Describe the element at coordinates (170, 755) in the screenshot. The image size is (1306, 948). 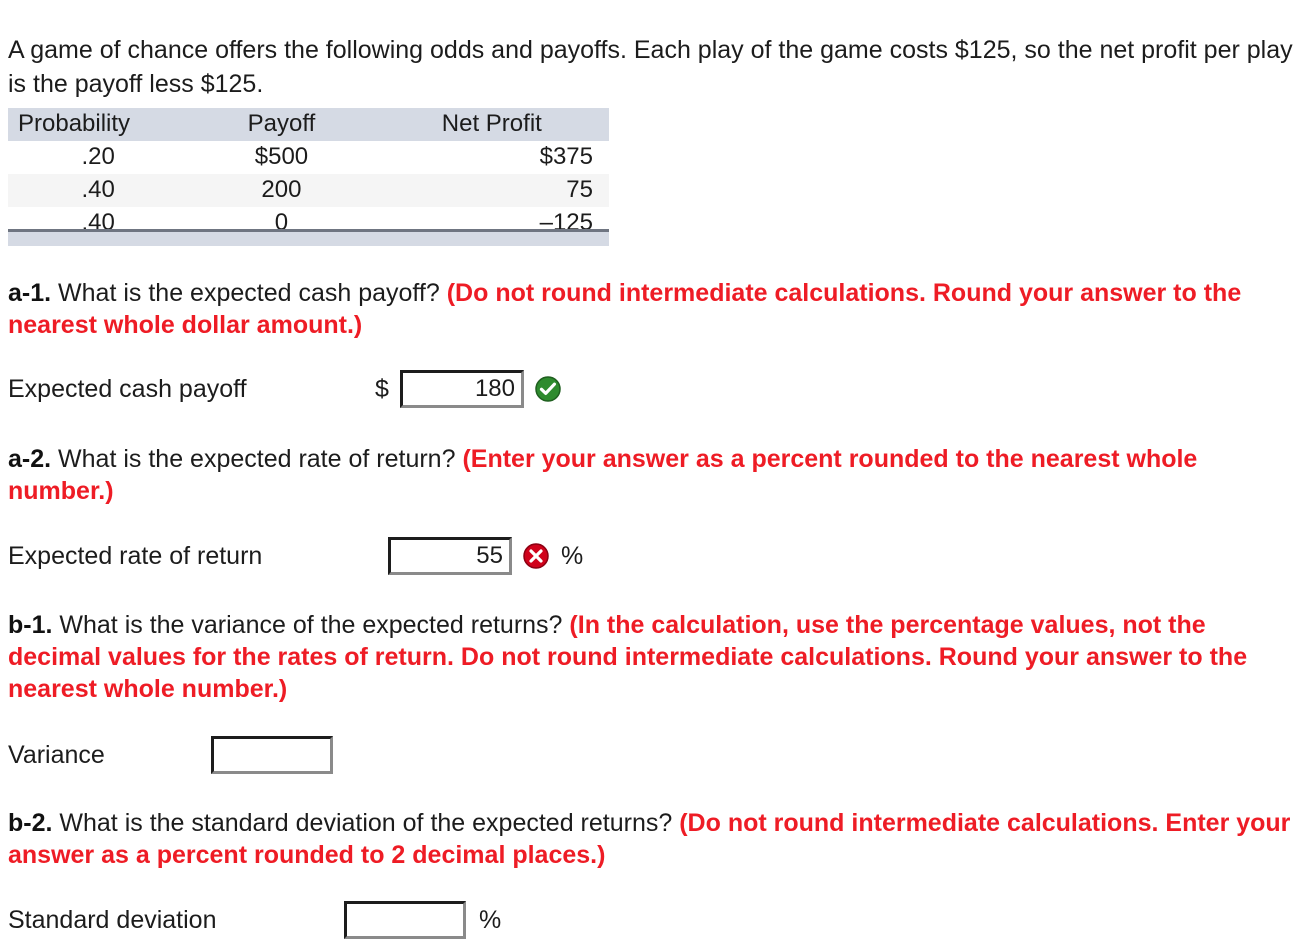
I see `answer-row-variance: Variance` at that location.